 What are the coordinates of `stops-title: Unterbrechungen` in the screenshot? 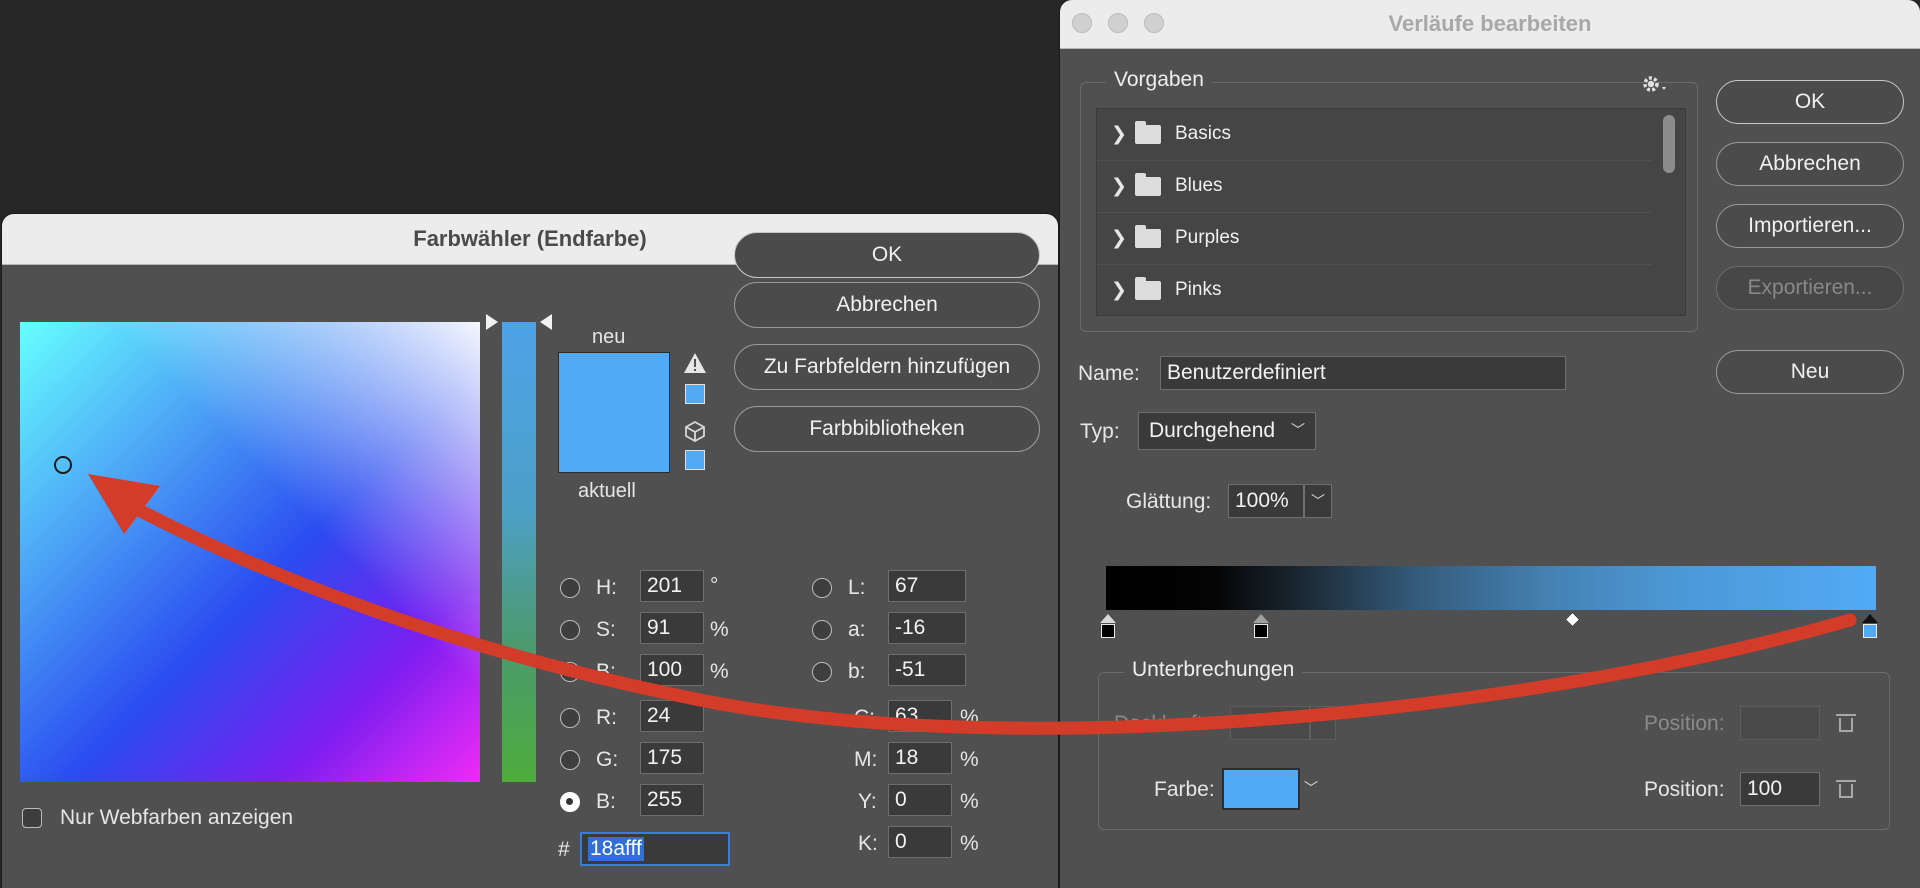 It's located at (1213, 670).